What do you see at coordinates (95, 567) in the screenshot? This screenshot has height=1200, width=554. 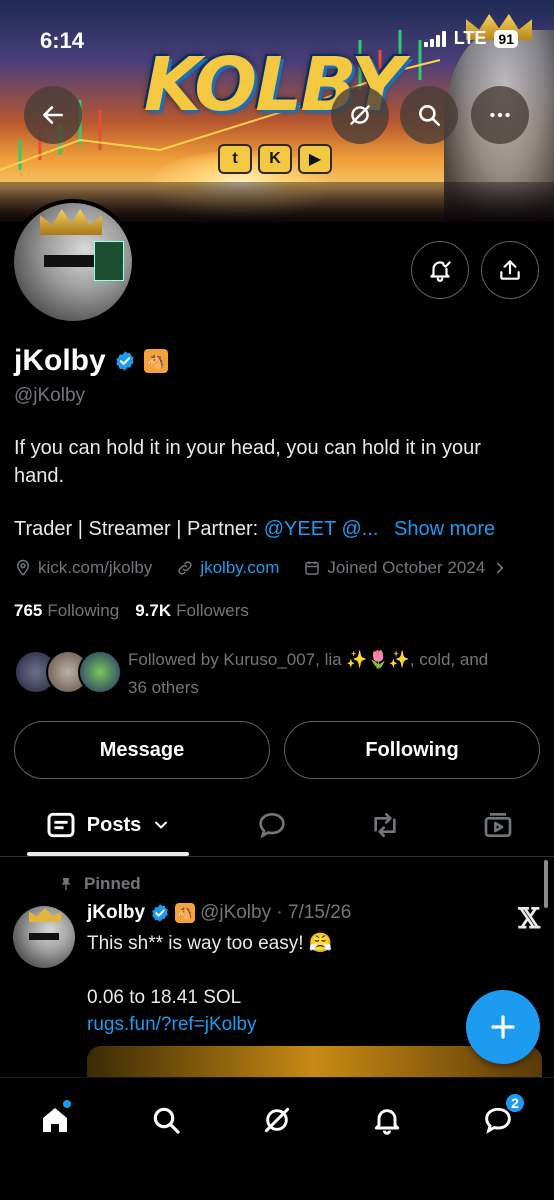 I see `profile-location: kick.com/jkolby` at bounding box center [95, 567].